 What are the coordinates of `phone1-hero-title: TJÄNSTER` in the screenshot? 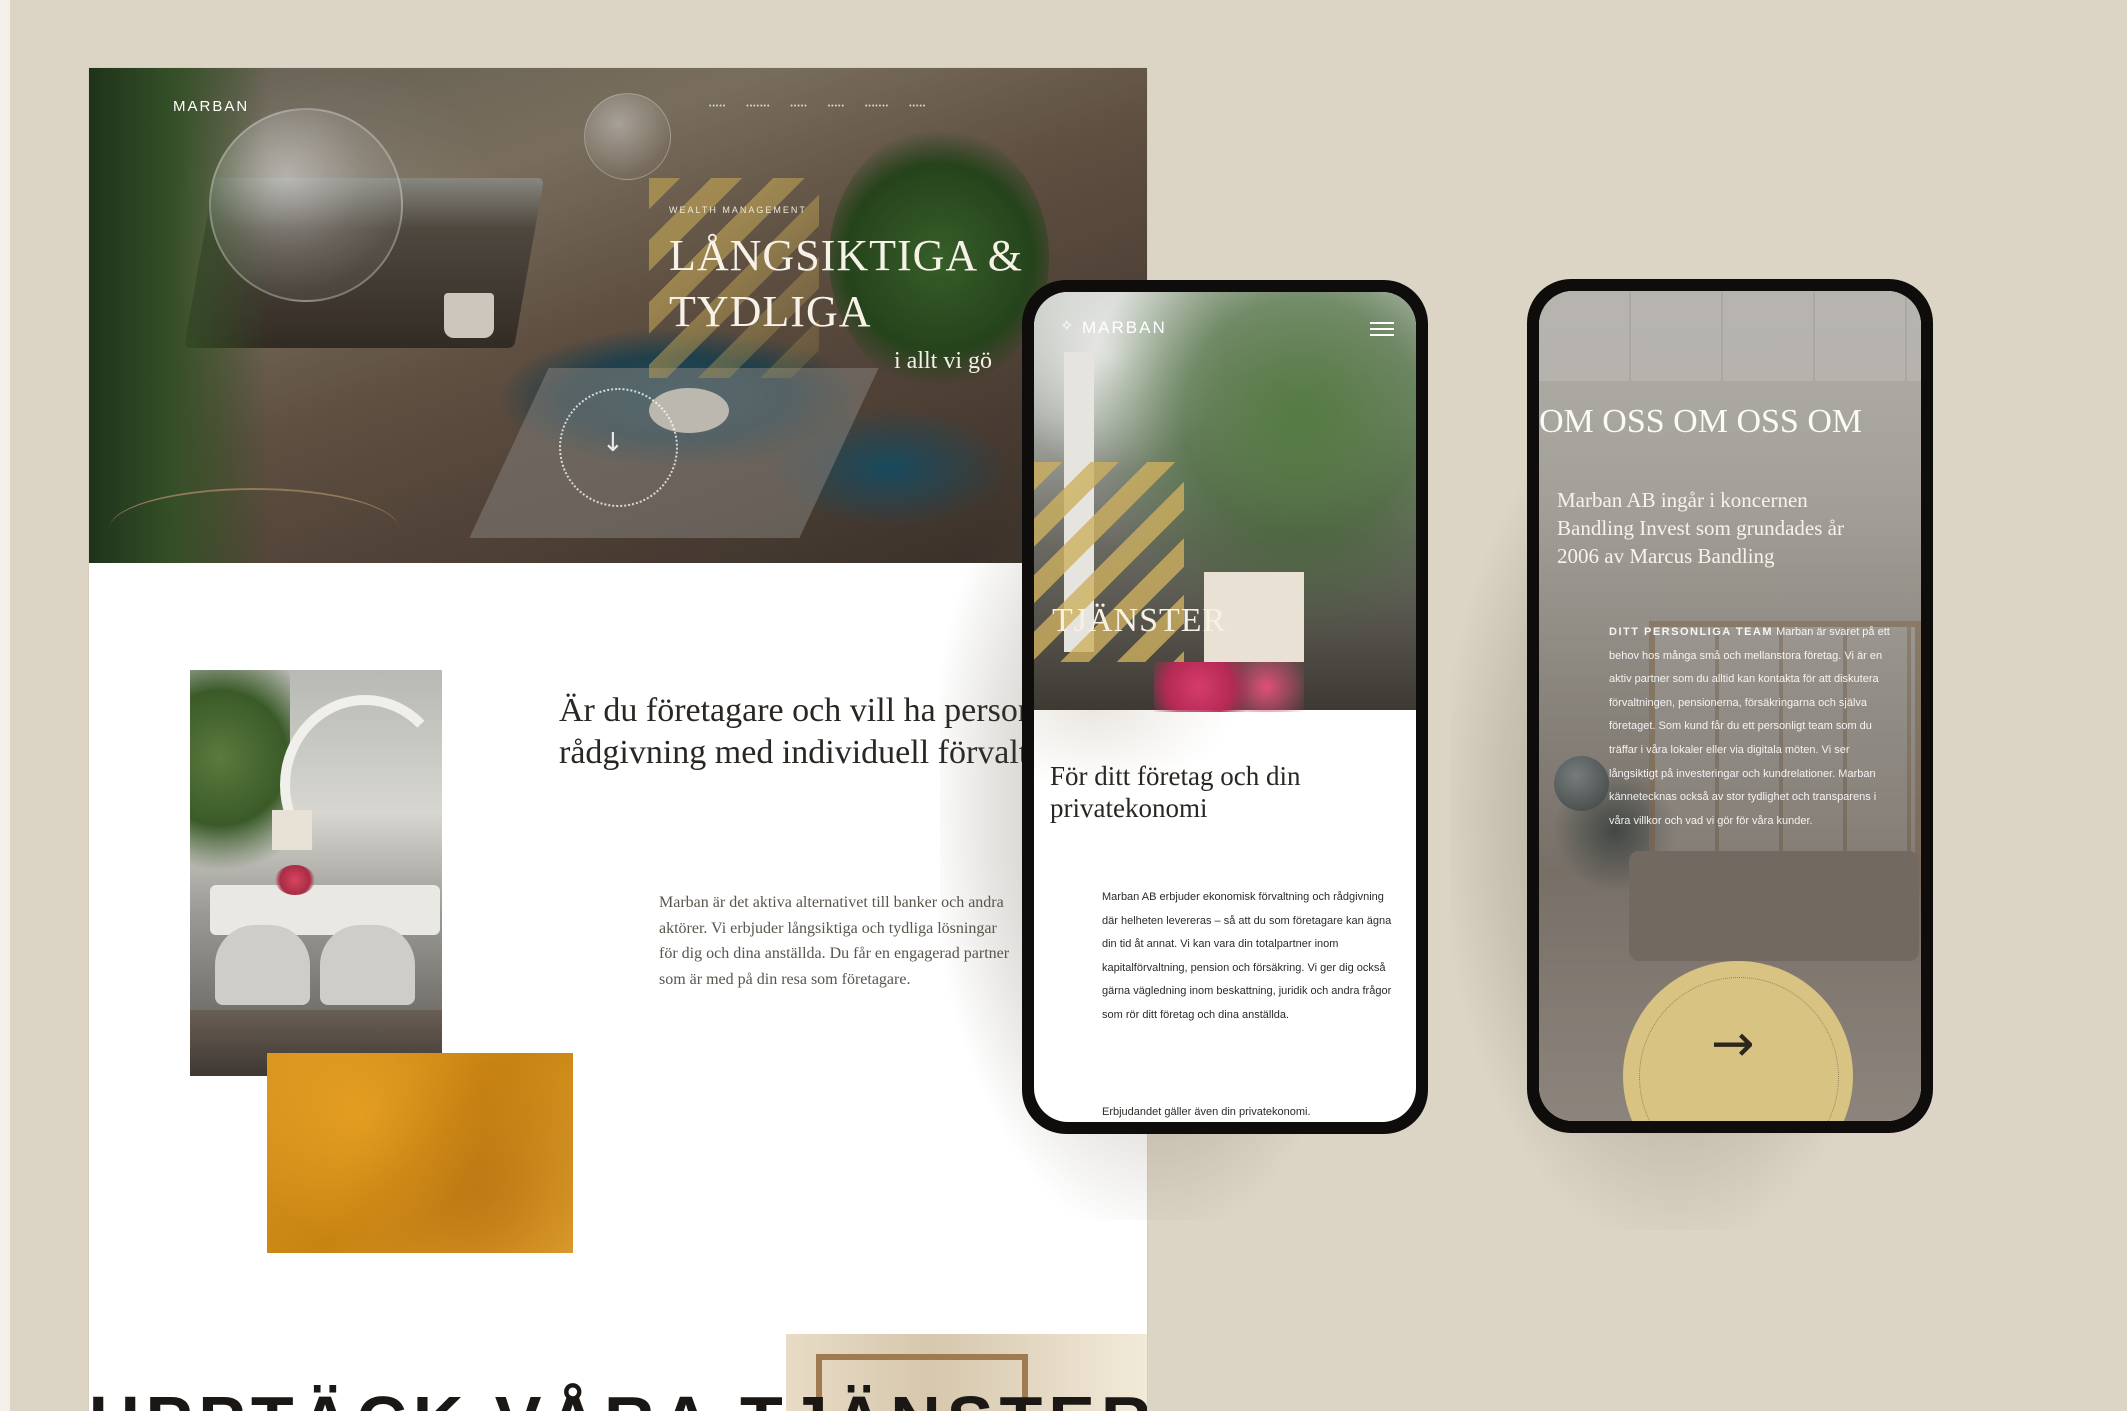 It's located at (1139, 620).